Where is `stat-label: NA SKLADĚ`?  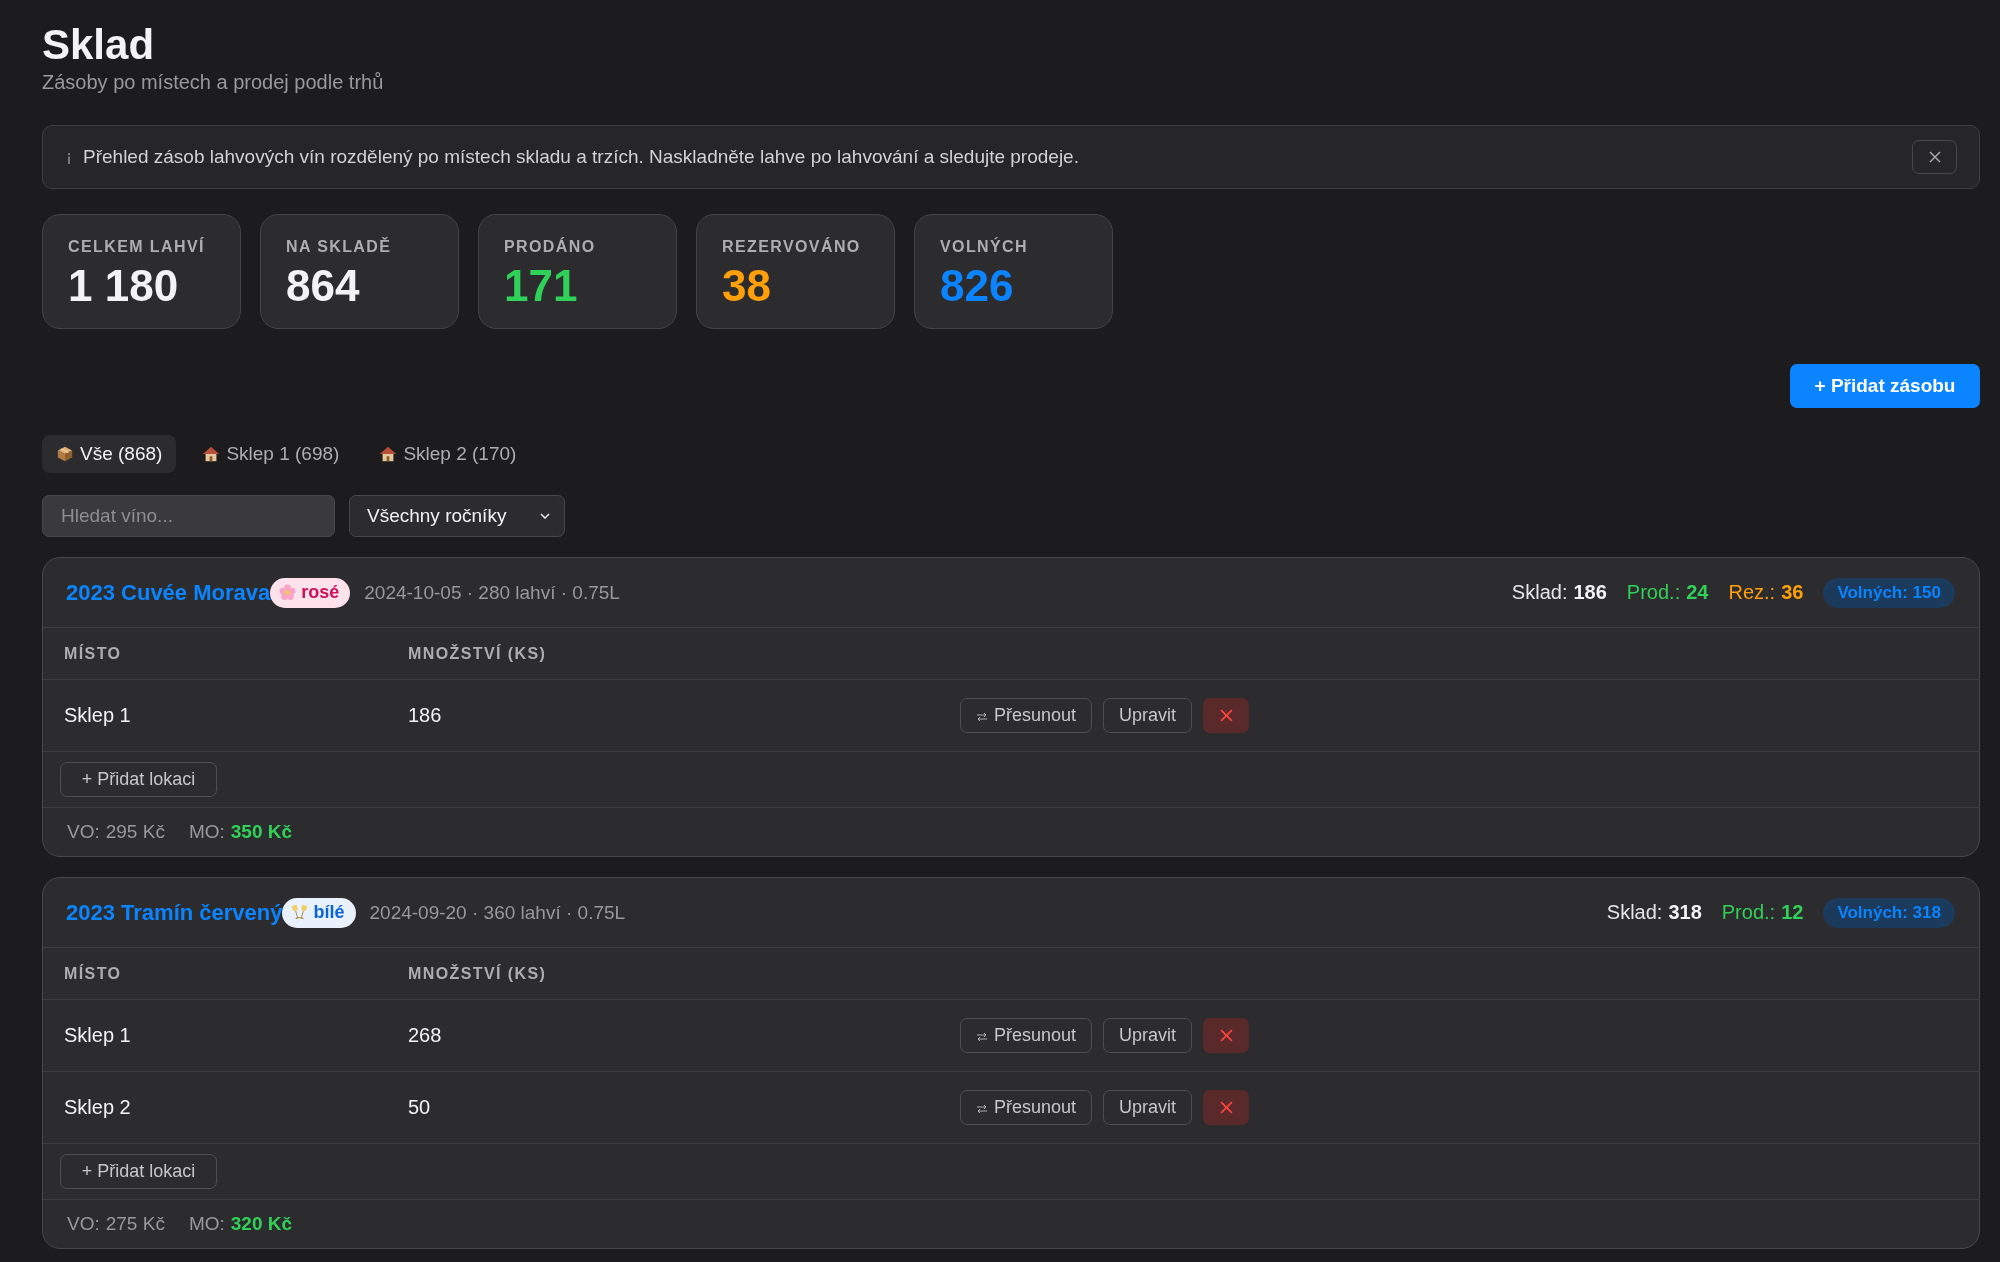
stat-label: NA SKLADĚ is located at coordinates (339, 247).